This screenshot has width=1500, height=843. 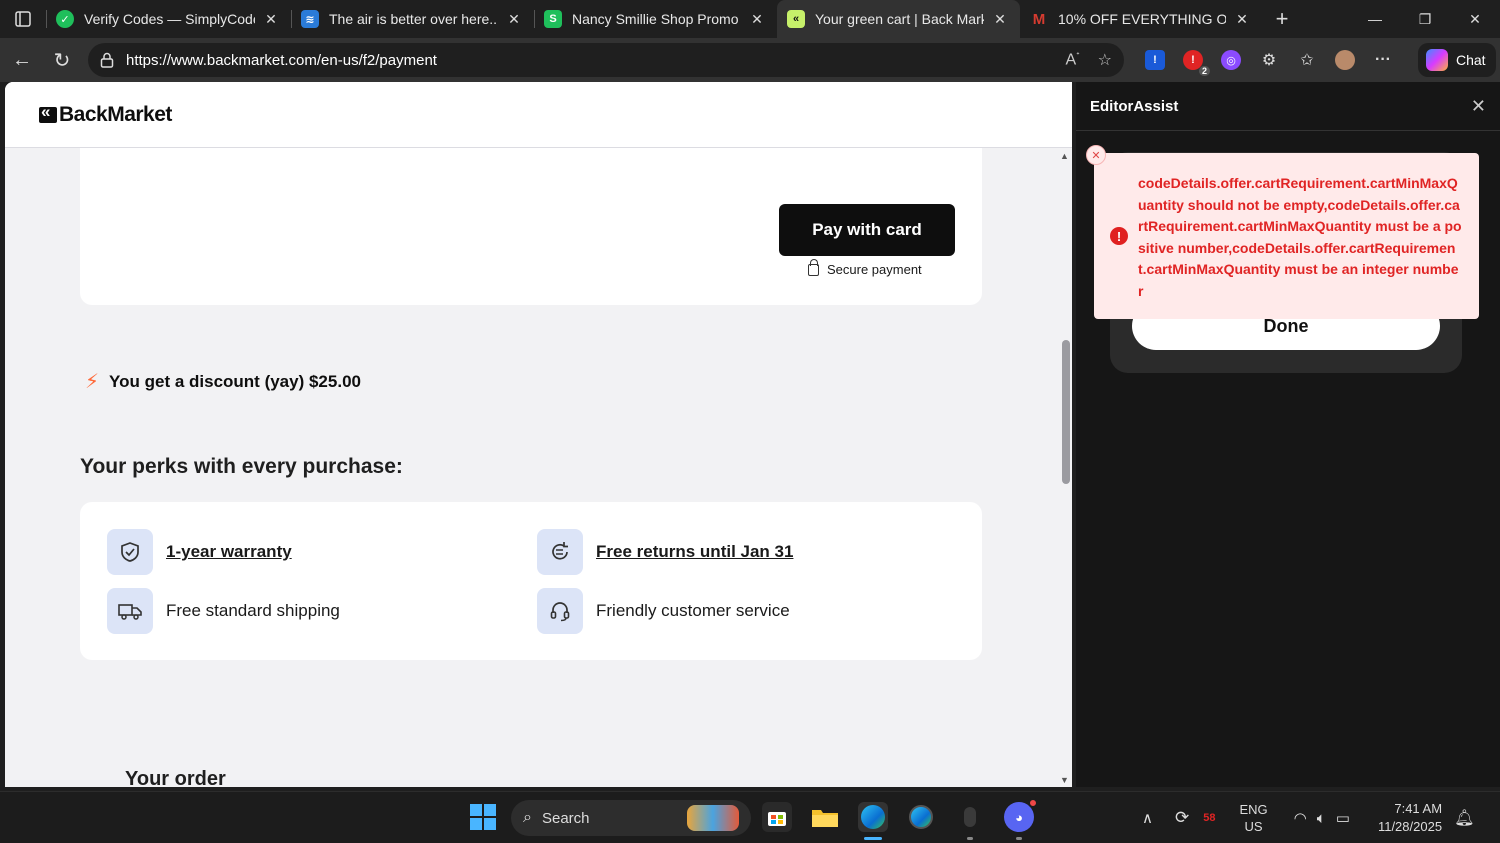 I want to click on plus-icon: +, so click(x=1282, y=18).